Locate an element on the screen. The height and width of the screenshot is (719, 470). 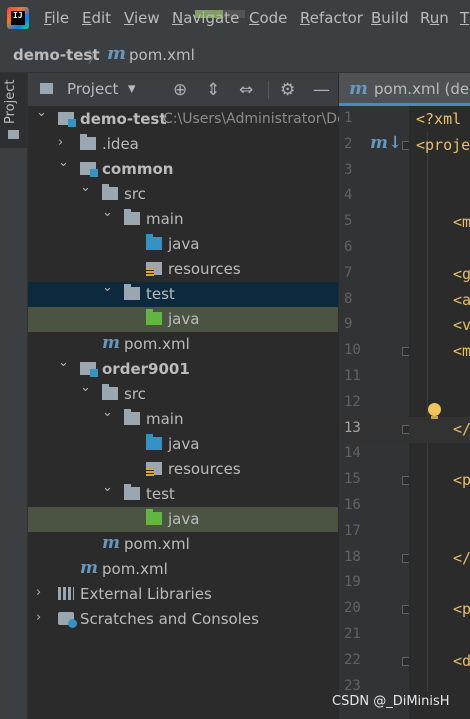
expand-all-icon: ⇕ is located at coordinates (213, 90).